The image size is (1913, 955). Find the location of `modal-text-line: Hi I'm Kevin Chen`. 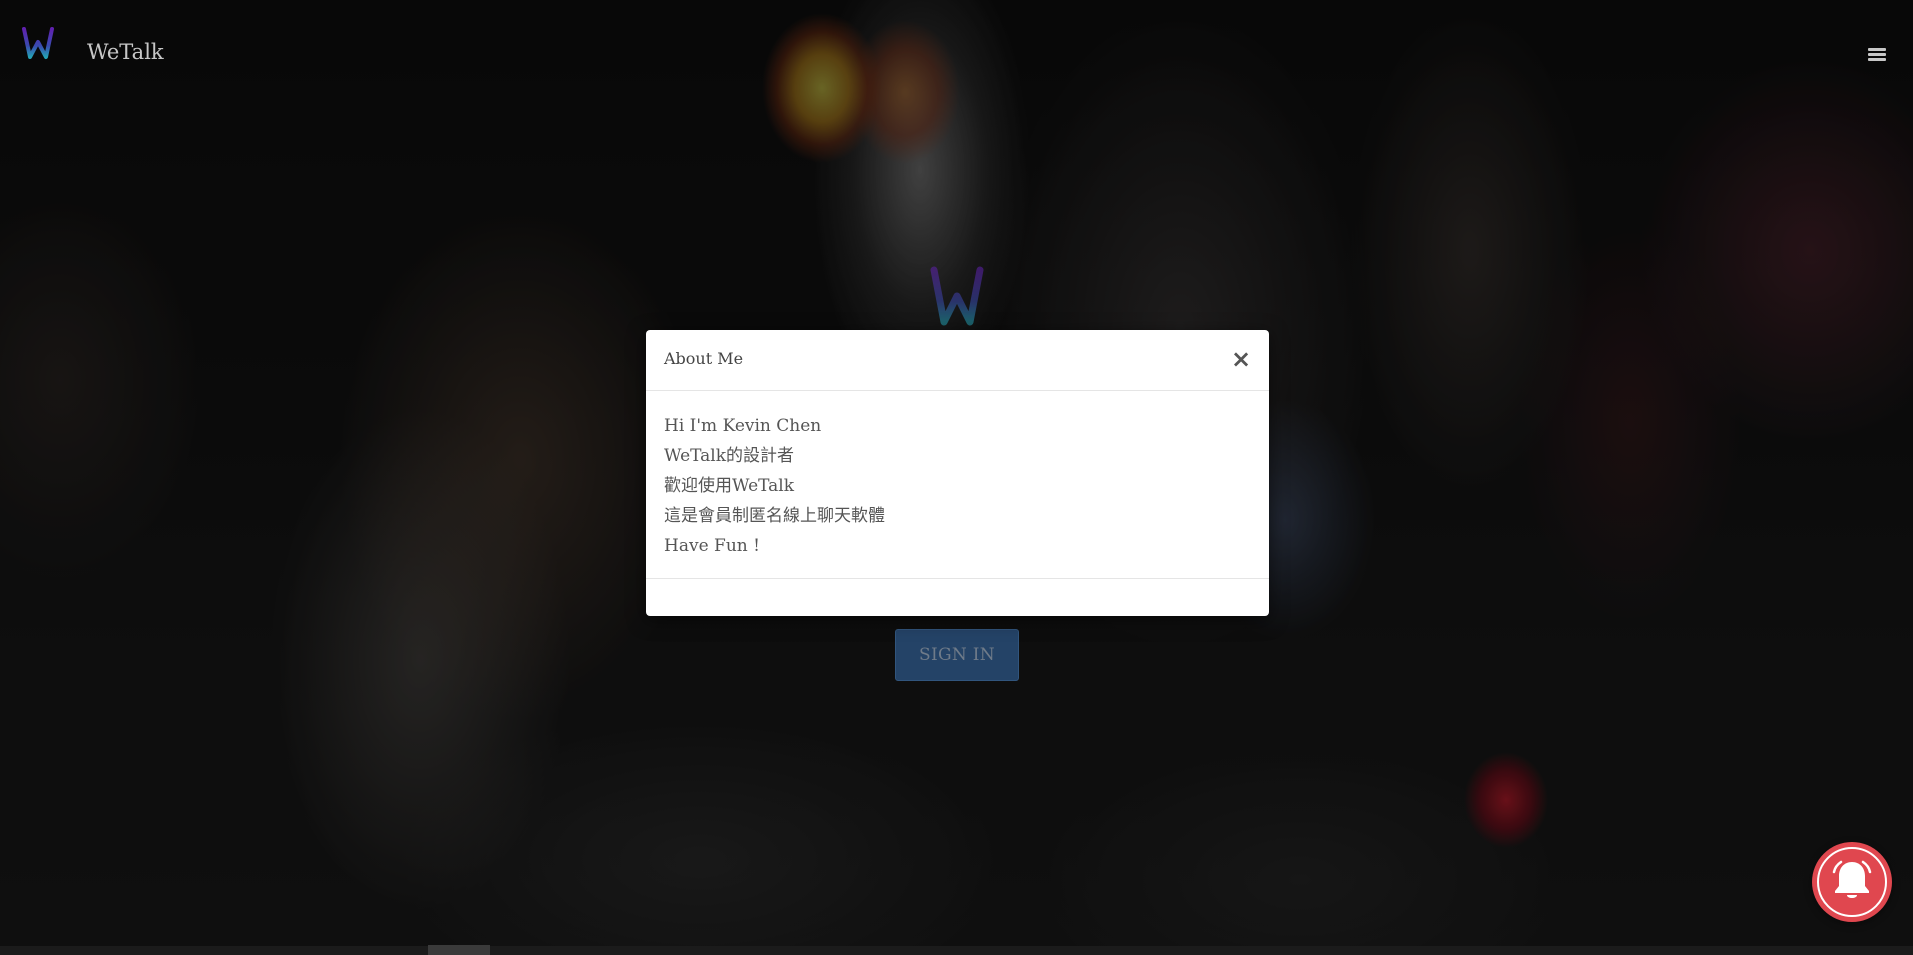

modal-text-line: Hi I'm Kevin Chen is located at coordinates (743, 426).